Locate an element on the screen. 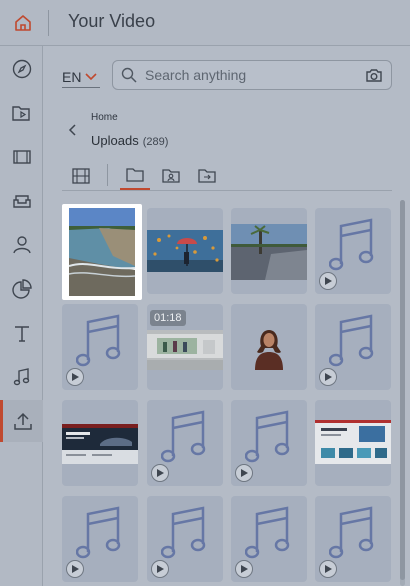 The height and width of the screenshot is (586, 410). upload-icon is located at coordinates (23, 421).